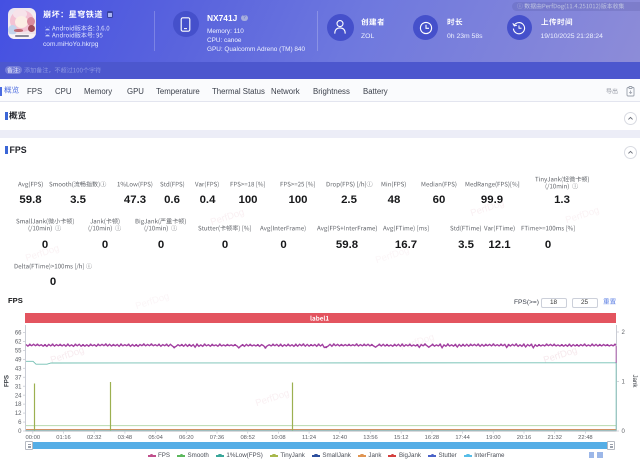 Image resolution: width=640 pixels, height=463 pixels. What do you see at coordinates (624, 333) in the screenshot?
I see `svg-text: 2` at bounding box center [624, 333].